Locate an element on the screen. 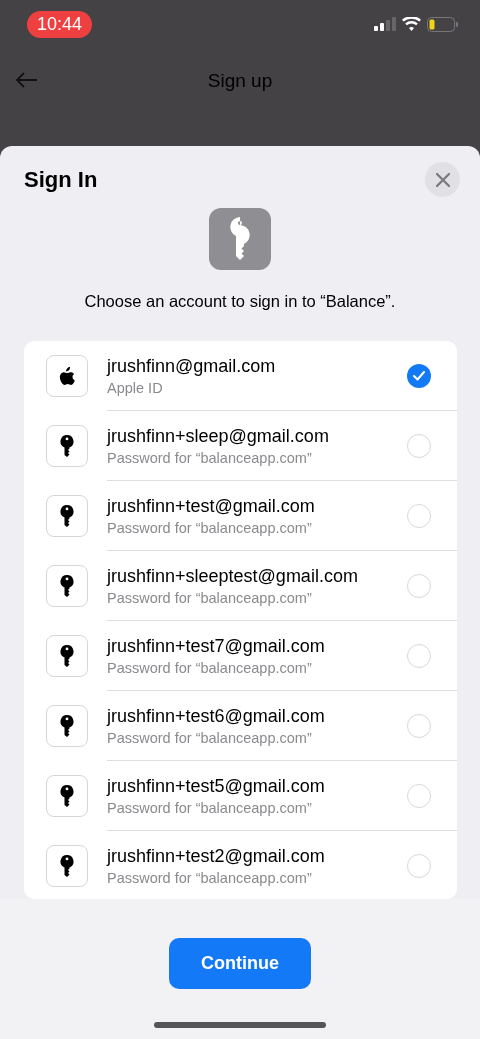  account-row: jrushfinn+test7@gmail.com Password for “balanceapp.com” is located at coordinates (240, 656).